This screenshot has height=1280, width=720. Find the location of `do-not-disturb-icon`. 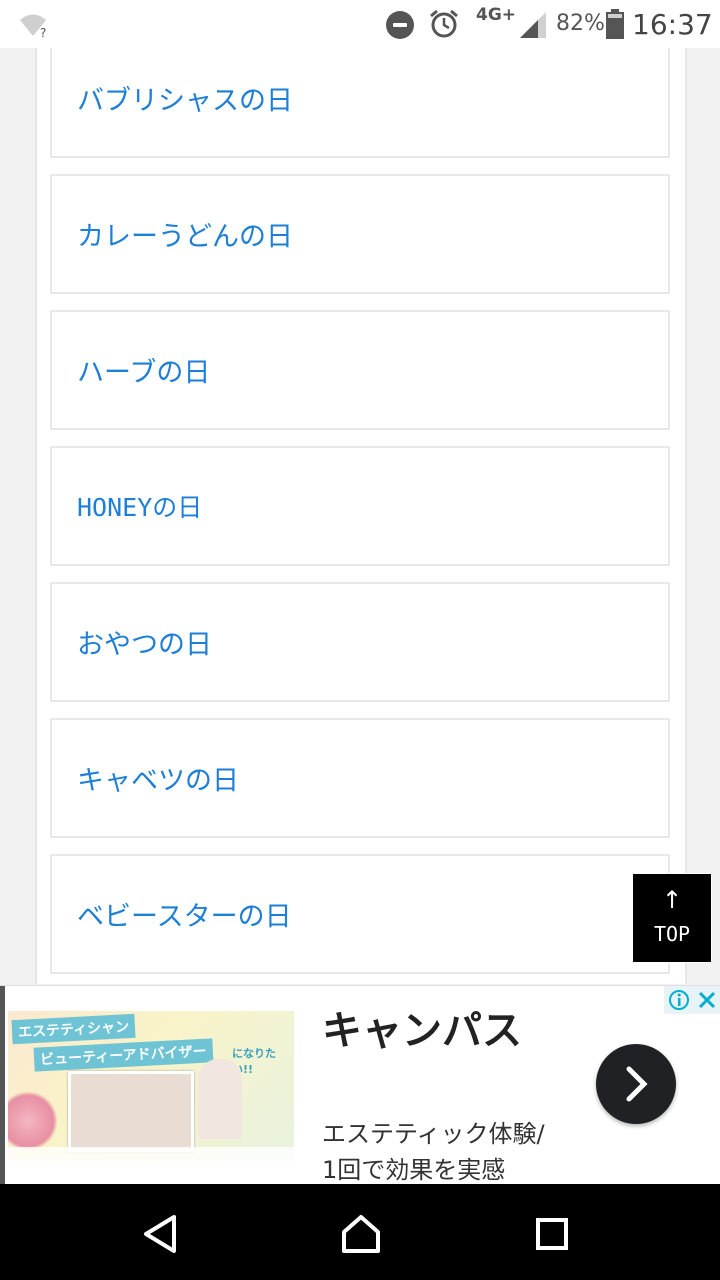

do-not-disturb-icon is located at coordinates (400, 25).